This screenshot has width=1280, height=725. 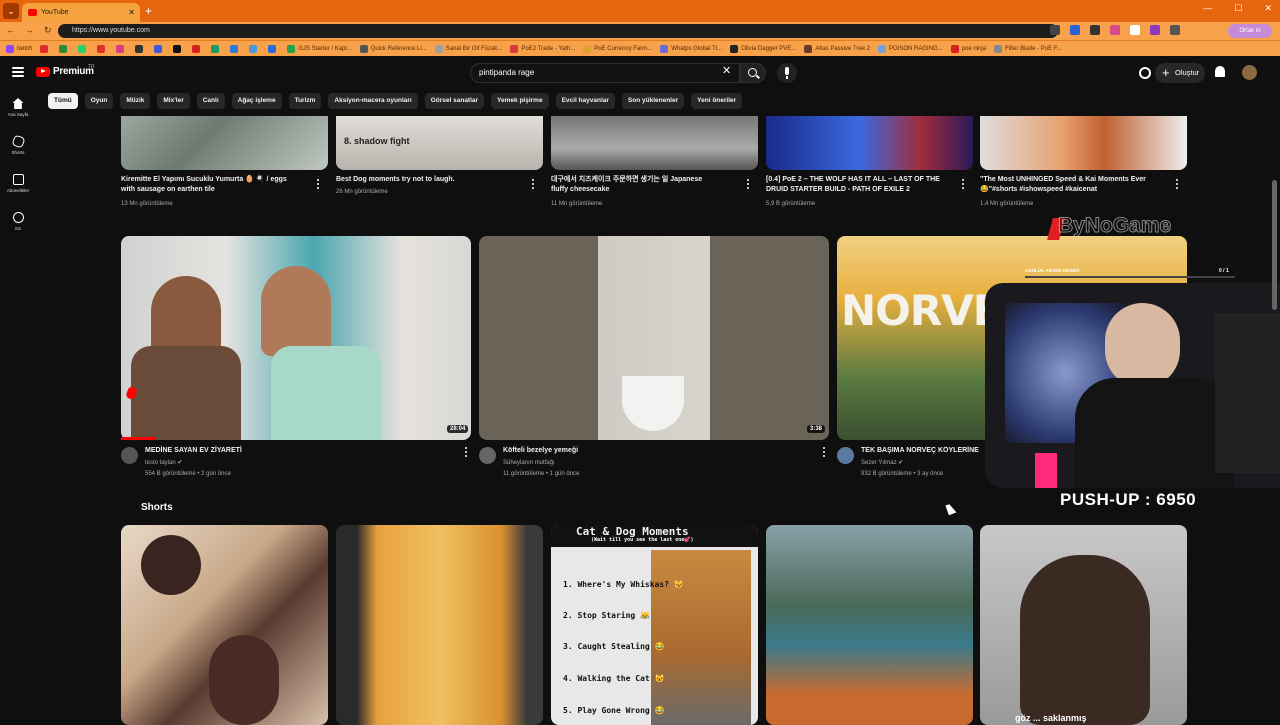 I want to click on tab-search-button: ⌄, so click(x=11, y=11).